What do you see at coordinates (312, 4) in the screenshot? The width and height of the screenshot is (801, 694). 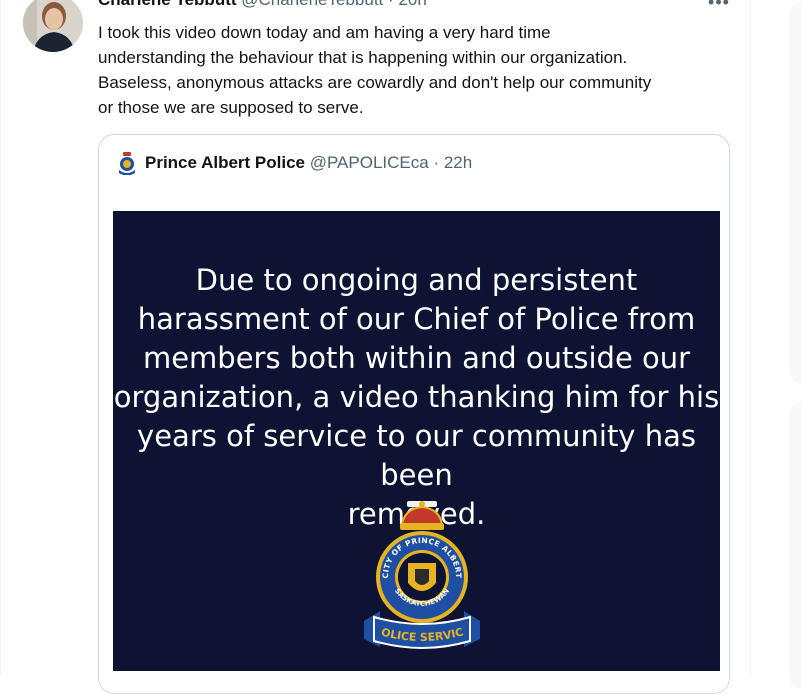 I see `author-handle: @CharleneTebbutt` at bounding box center [312, 4].